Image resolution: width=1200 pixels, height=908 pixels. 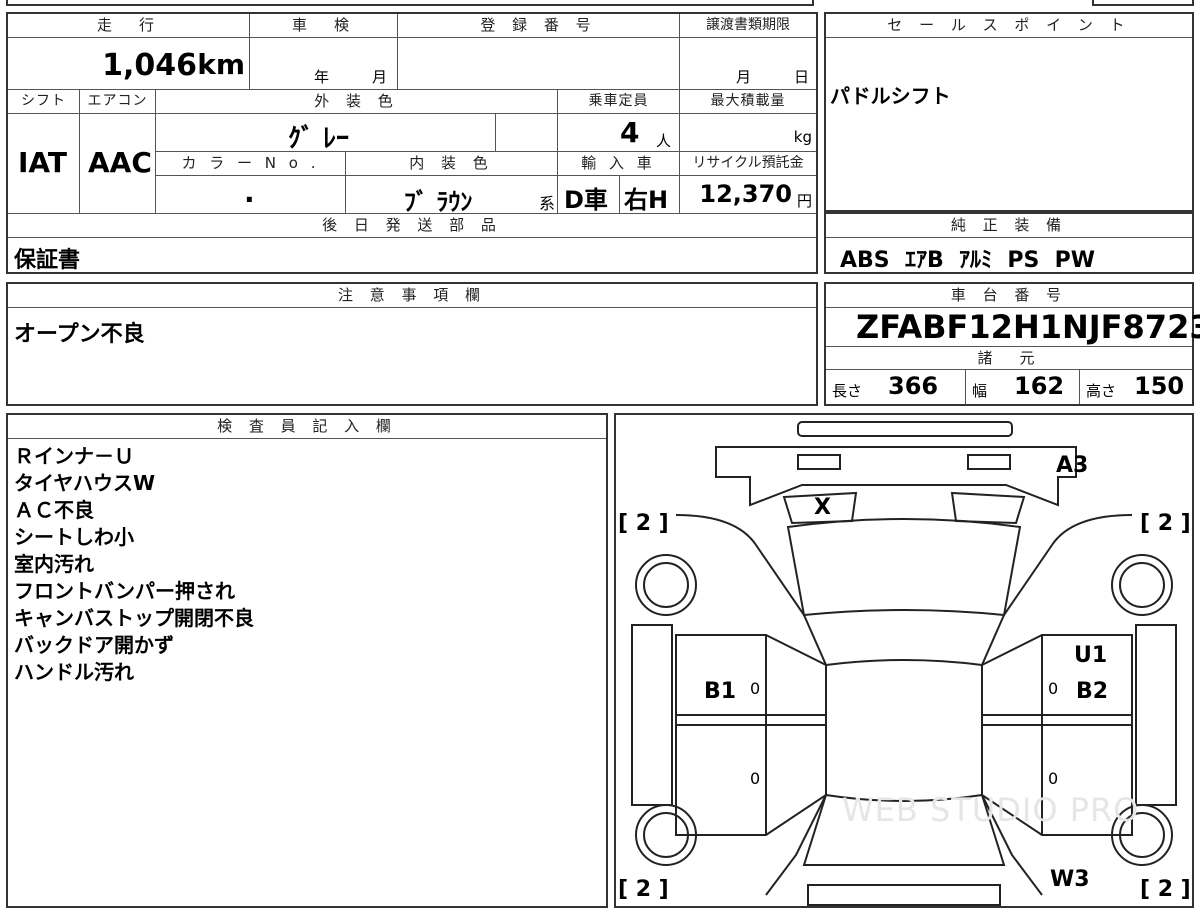 I want to click on rear-bumper-shape, so click(x=904, y=895).